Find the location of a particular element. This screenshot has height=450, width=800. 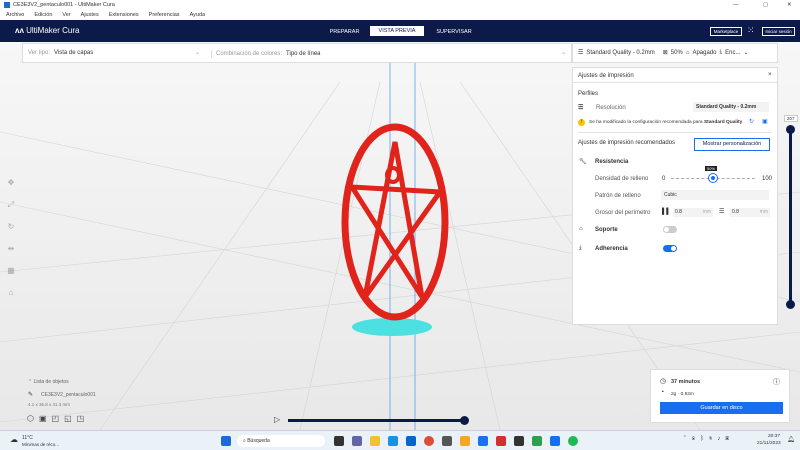

signin-button: Iniciar sesión is located at coordinates (778, 31).